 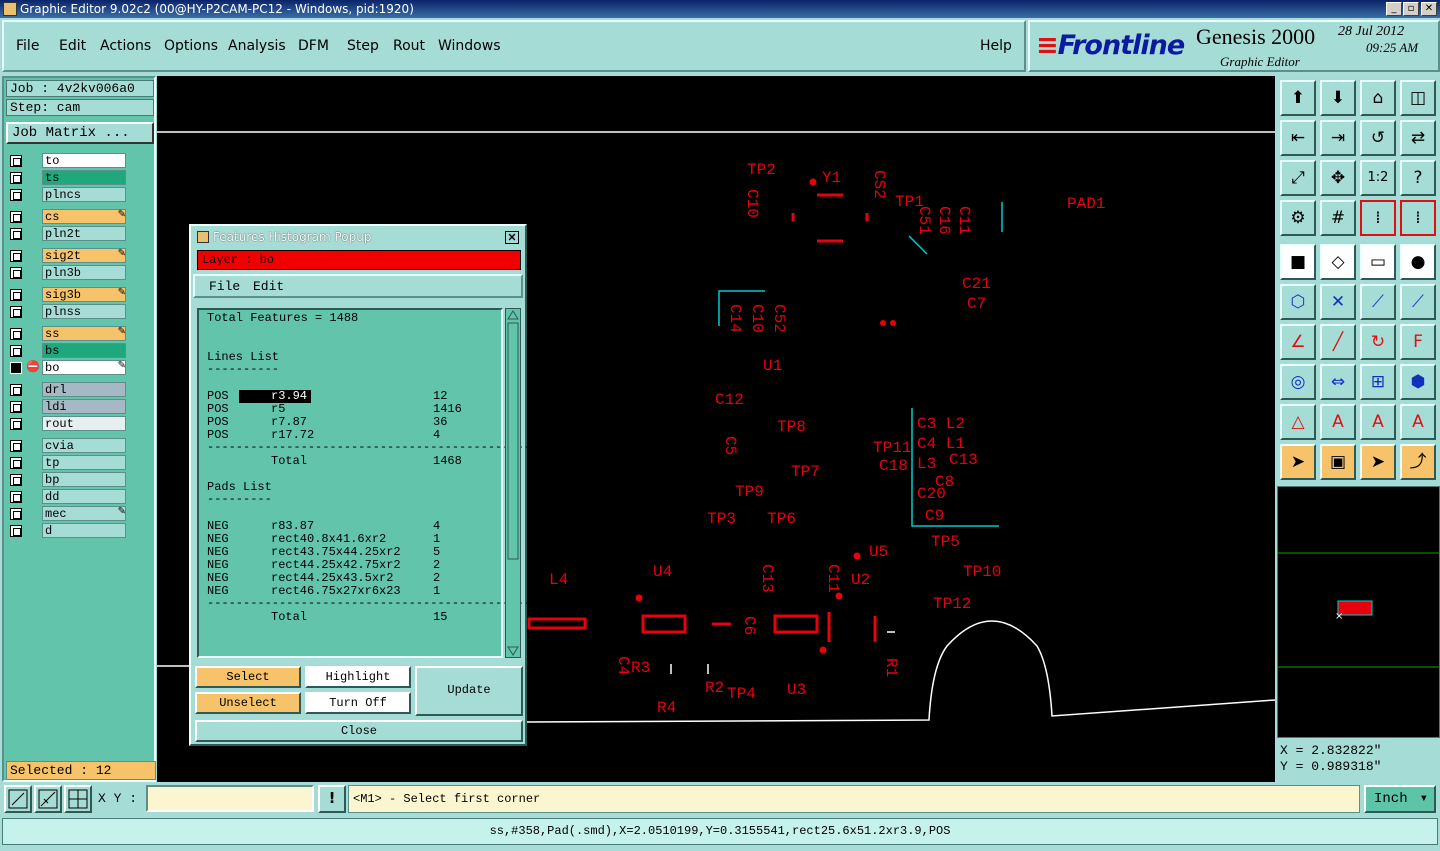 I want to click on target-button: ◎, so click(x=1298, y=382).